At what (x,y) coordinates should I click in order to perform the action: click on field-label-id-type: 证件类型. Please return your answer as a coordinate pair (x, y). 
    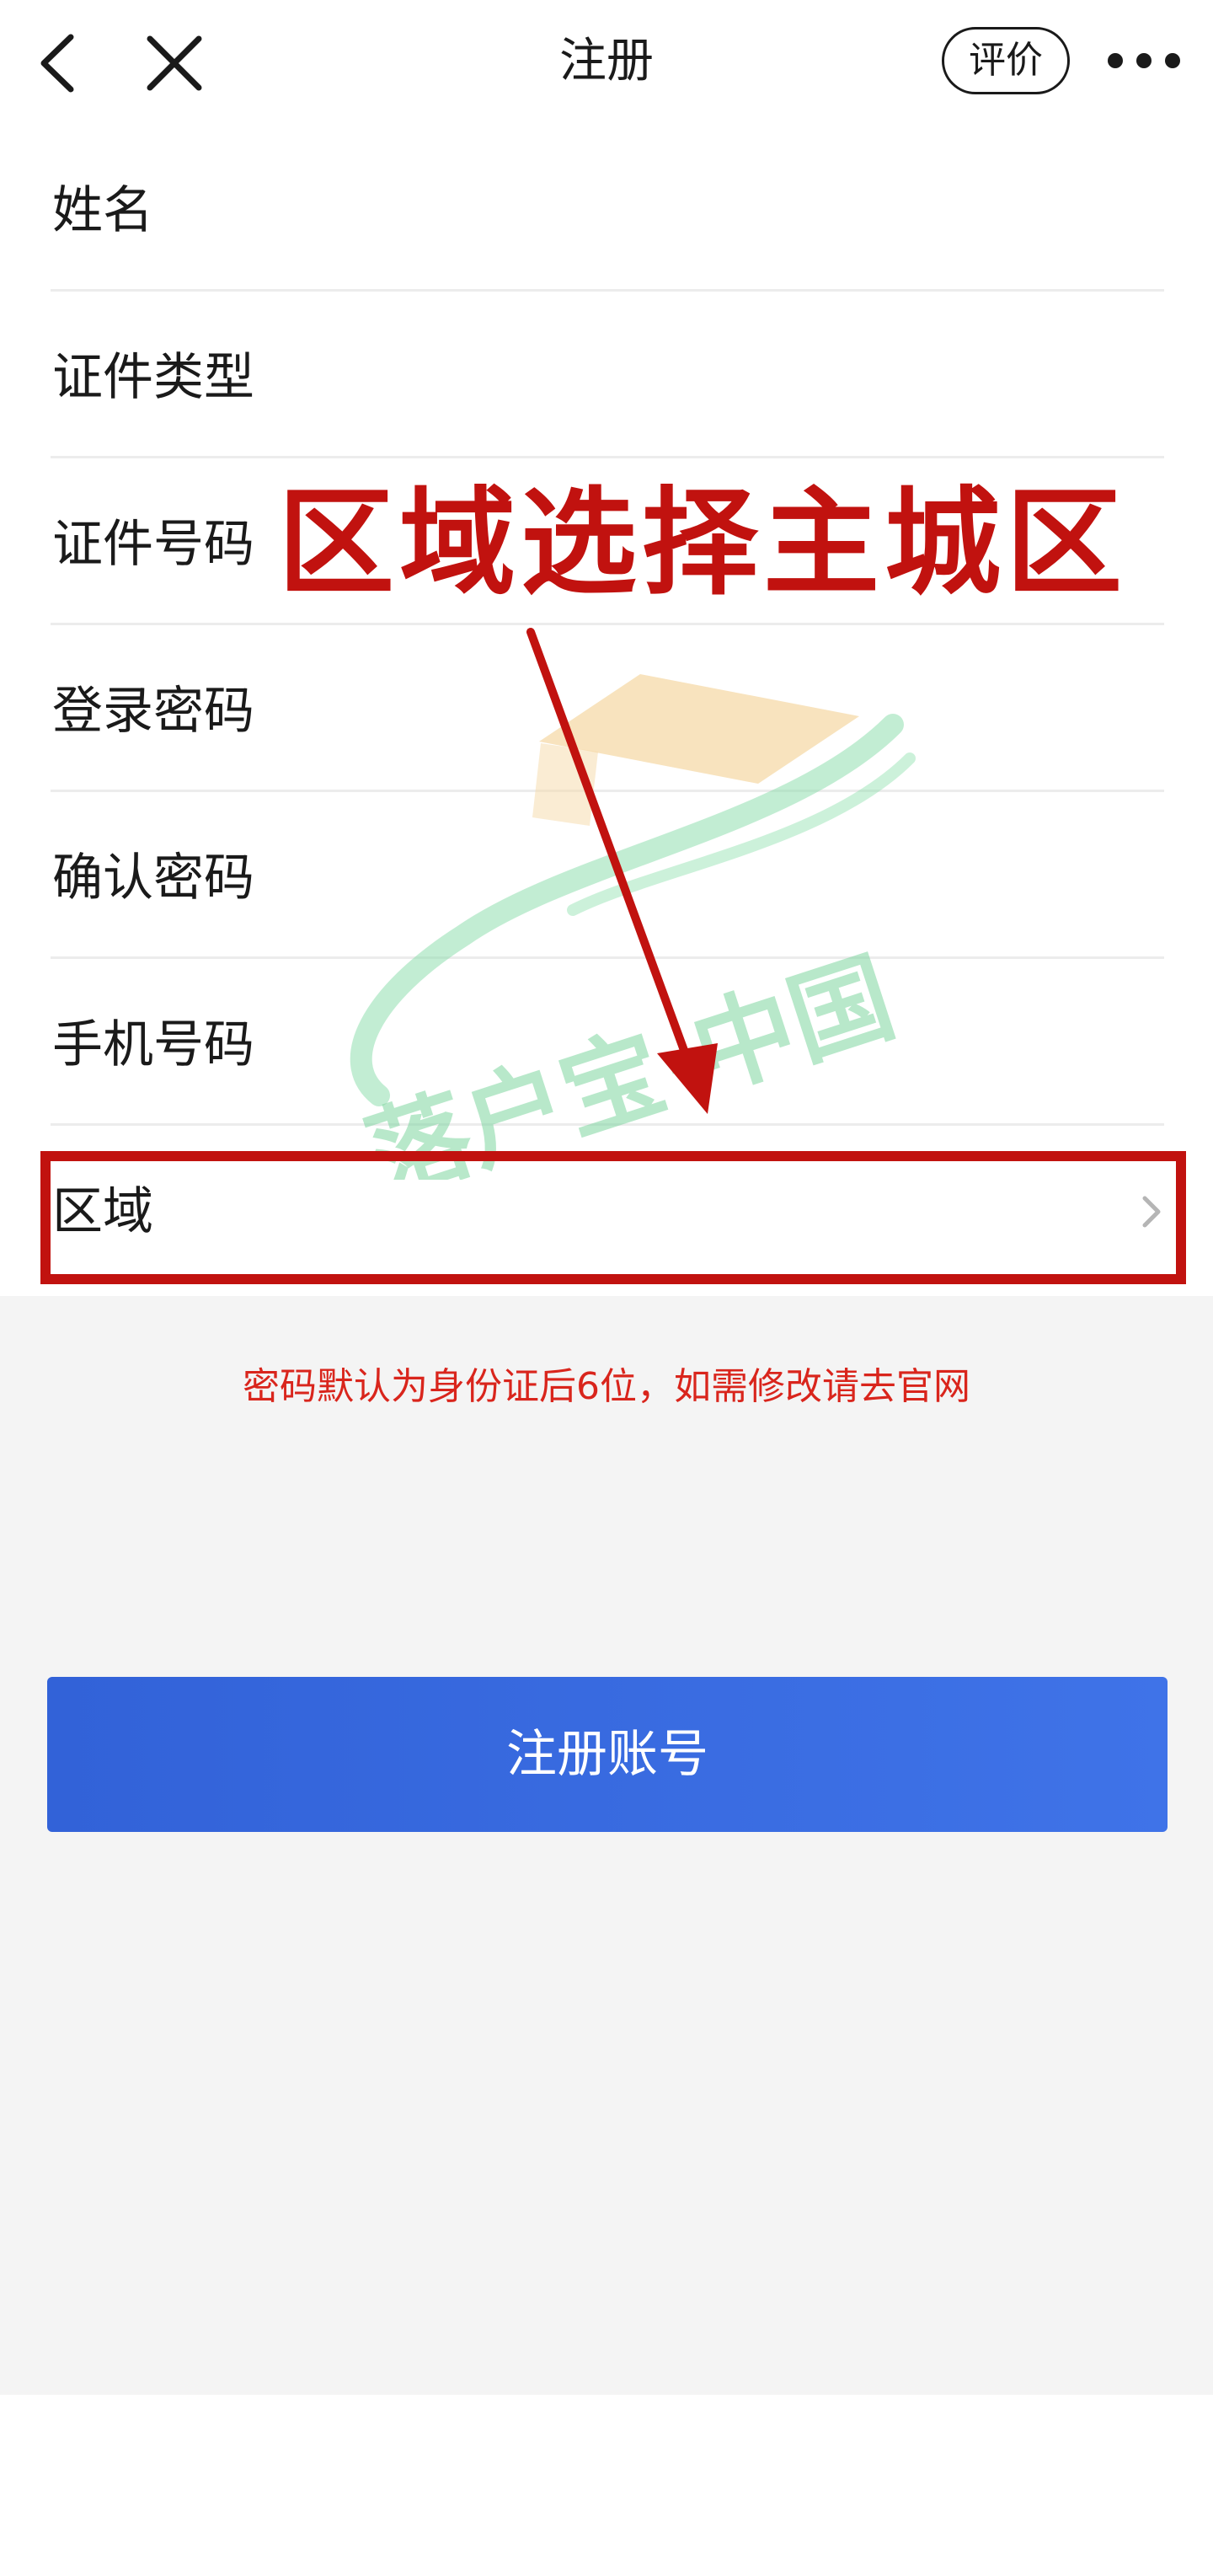
    Looking at the image, I should click on (153, 377).